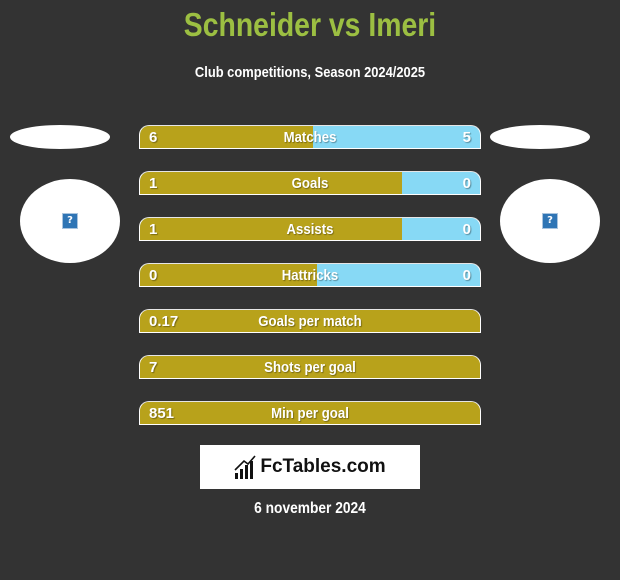 The height and width of the screenshot is (580, 620). I want to click on left-value: 6, so click(153, 137).